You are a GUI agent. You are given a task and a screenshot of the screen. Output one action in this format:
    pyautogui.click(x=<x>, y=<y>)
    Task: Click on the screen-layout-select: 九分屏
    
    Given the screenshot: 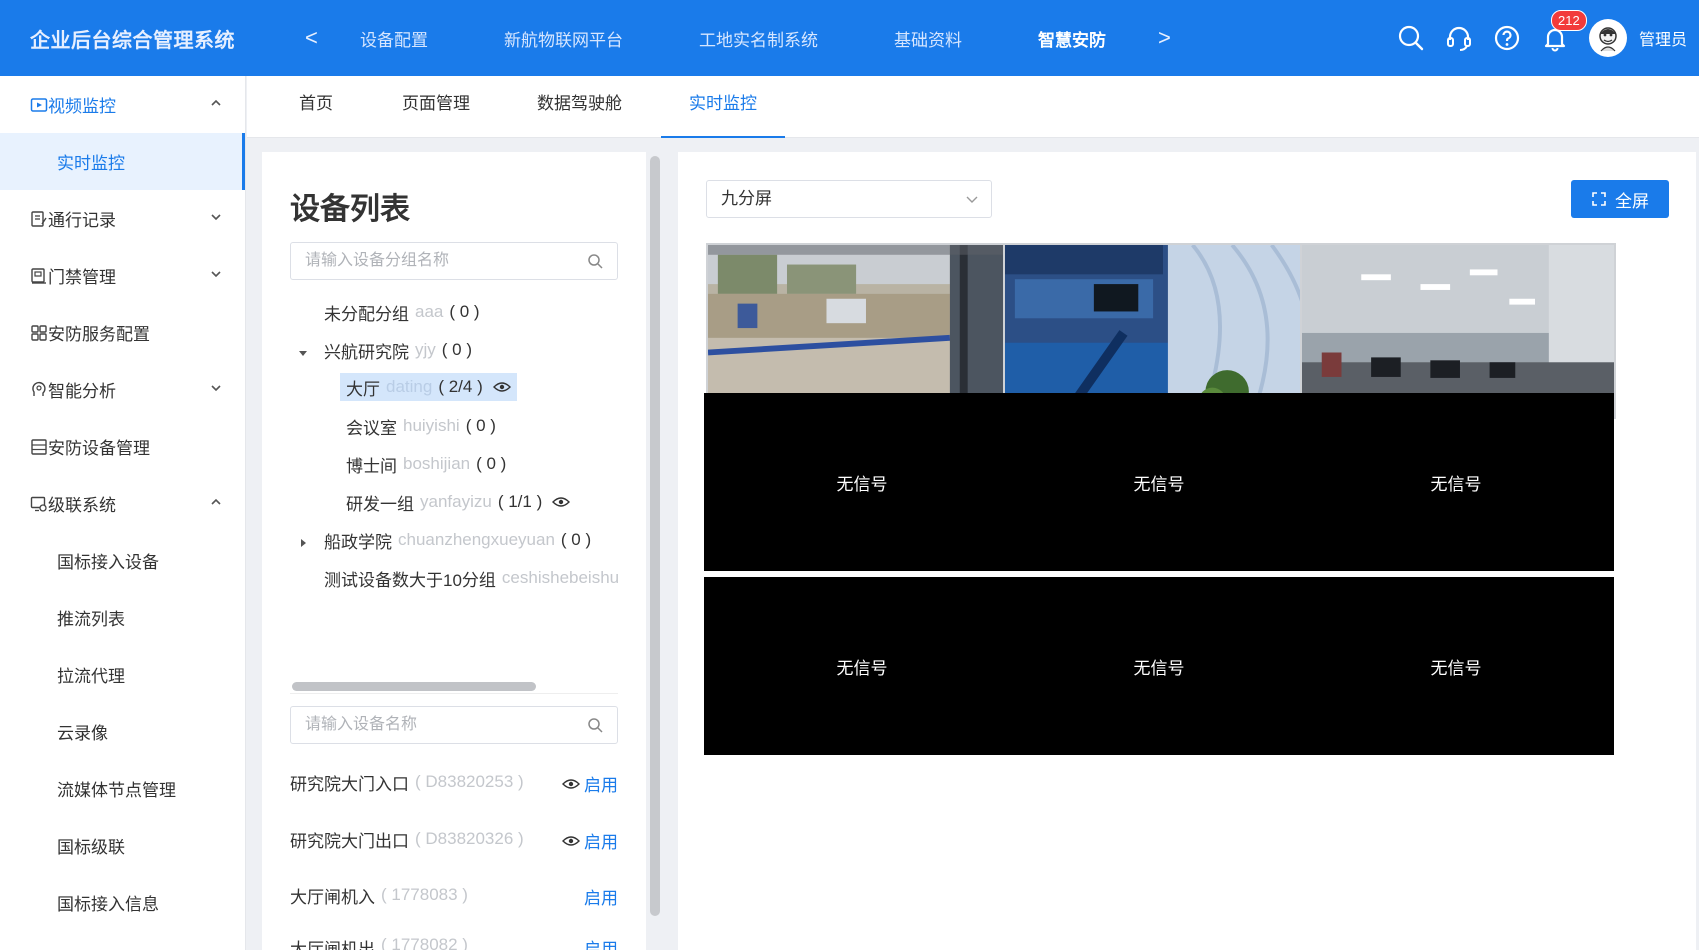 What is the action you would take?
    pyautogui.click(x=849, y=199)
    